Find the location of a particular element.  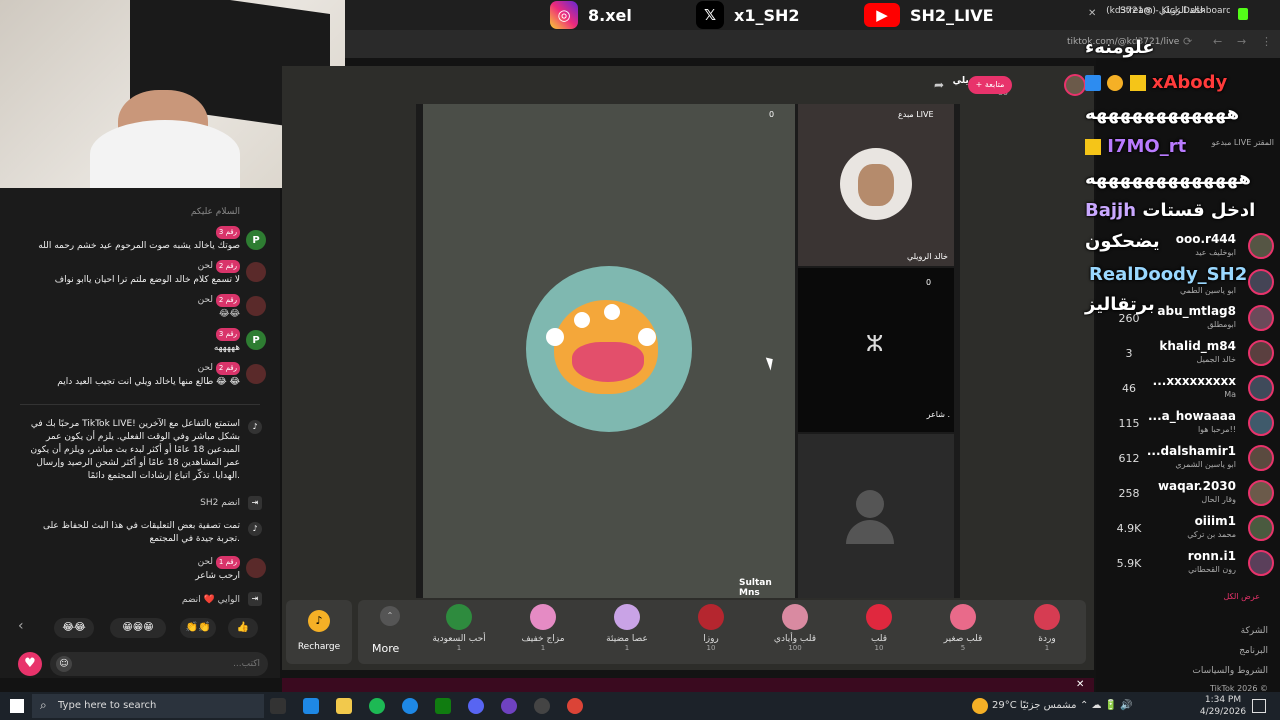

x-handle: 𝕏 x1_SH2 is located at coordinates (748, 15).